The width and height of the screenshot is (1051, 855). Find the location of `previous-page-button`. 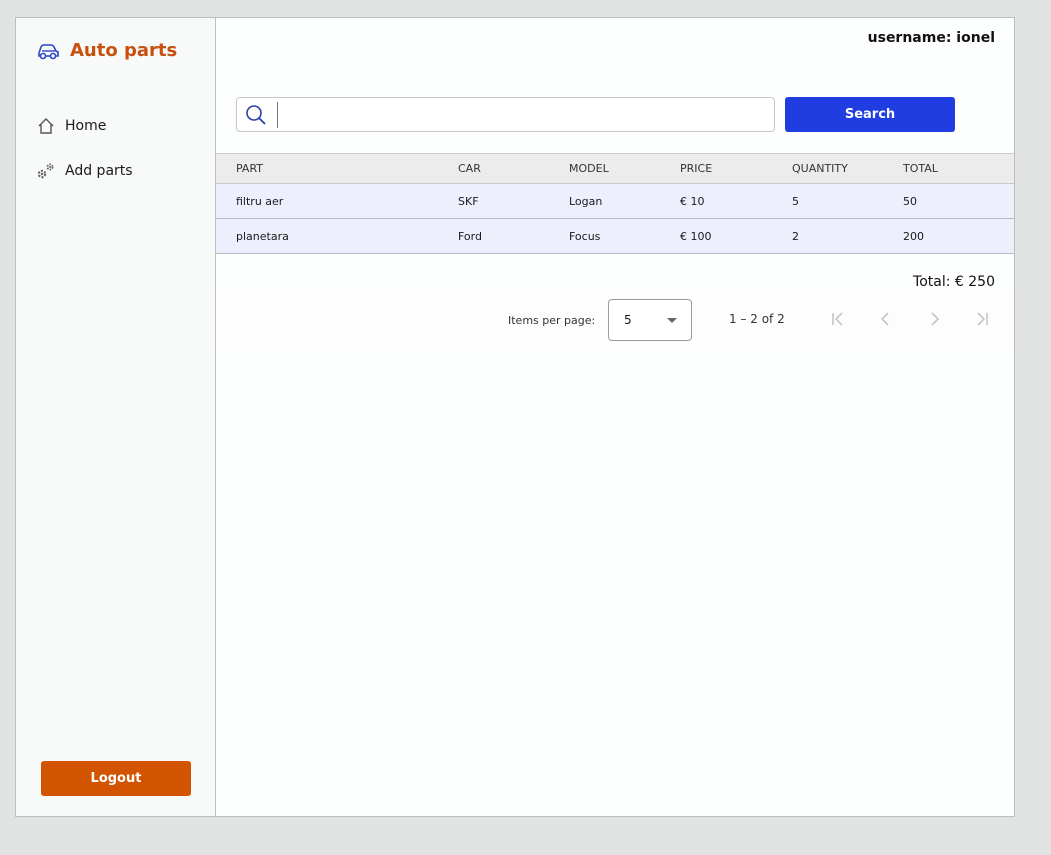

previous-page-button is located at coordinates (886, 319).